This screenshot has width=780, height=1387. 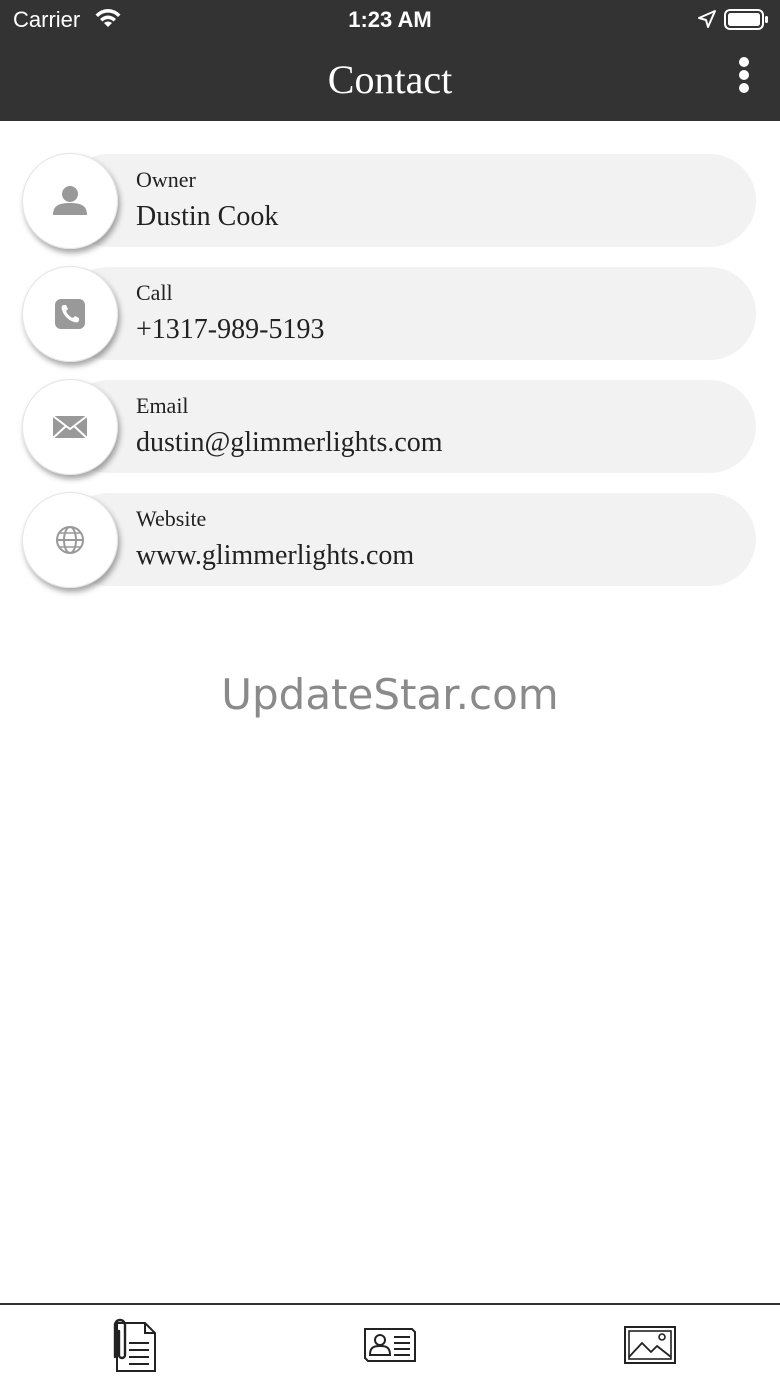 I want to click on contact-value: www.glimmerlights.com, so click(x=275, y=555).